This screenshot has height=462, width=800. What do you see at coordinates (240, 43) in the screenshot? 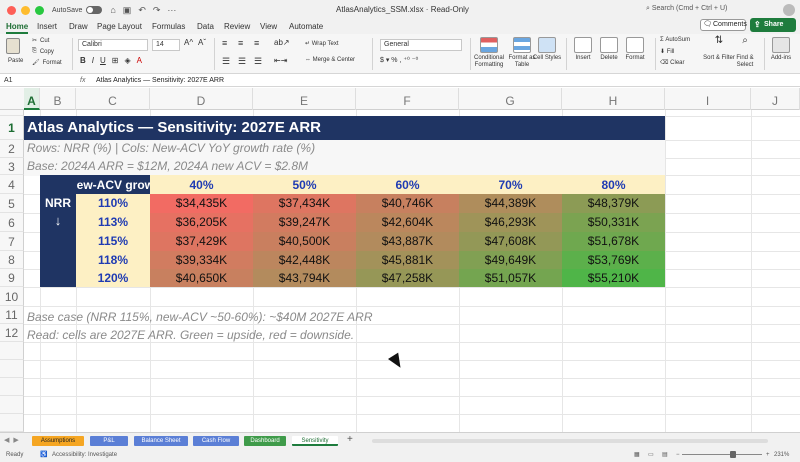
I see `align-middle-icon: ≡` at bounding box center [240, 43].